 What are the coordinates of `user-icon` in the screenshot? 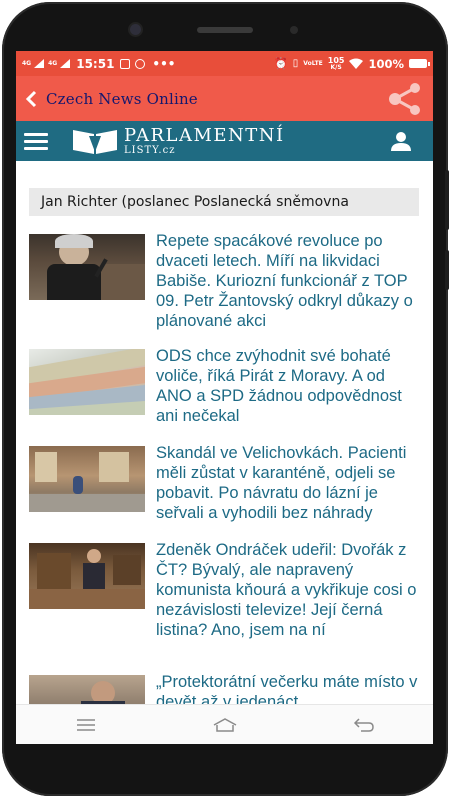 It's located at (401, 141).